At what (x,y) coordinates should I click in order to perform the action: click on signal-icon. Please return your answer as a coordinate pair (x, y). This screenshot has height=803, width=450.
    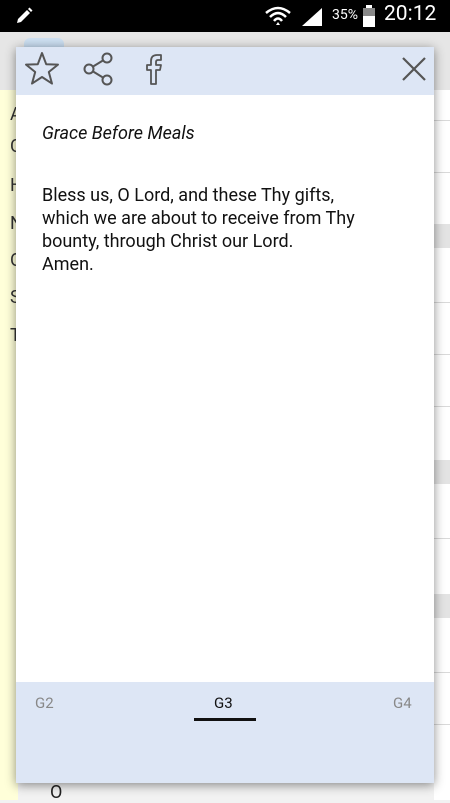
    Looking at the image, I should click on (312, 18).